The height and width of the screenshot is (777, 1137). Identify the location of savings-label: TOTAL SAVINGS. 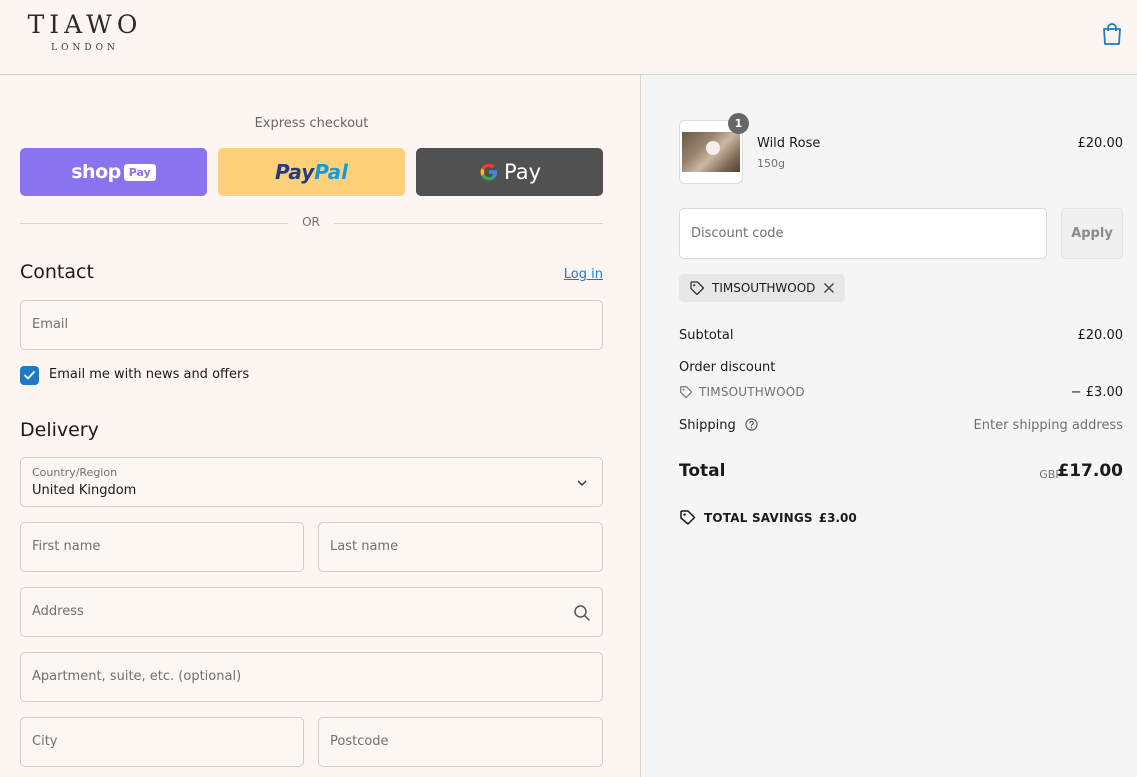
(758, 517).